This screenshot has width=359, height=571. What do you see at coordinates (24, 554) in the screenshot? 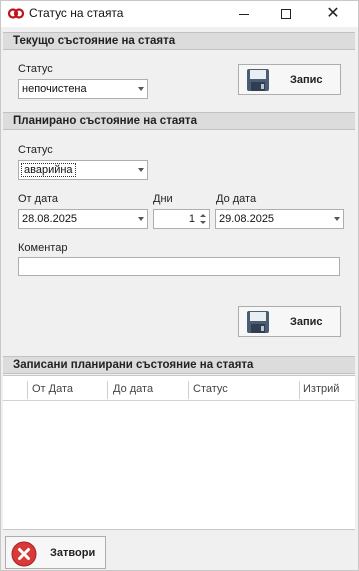
I see `cancel-icon` at bounding box center [24, 554].